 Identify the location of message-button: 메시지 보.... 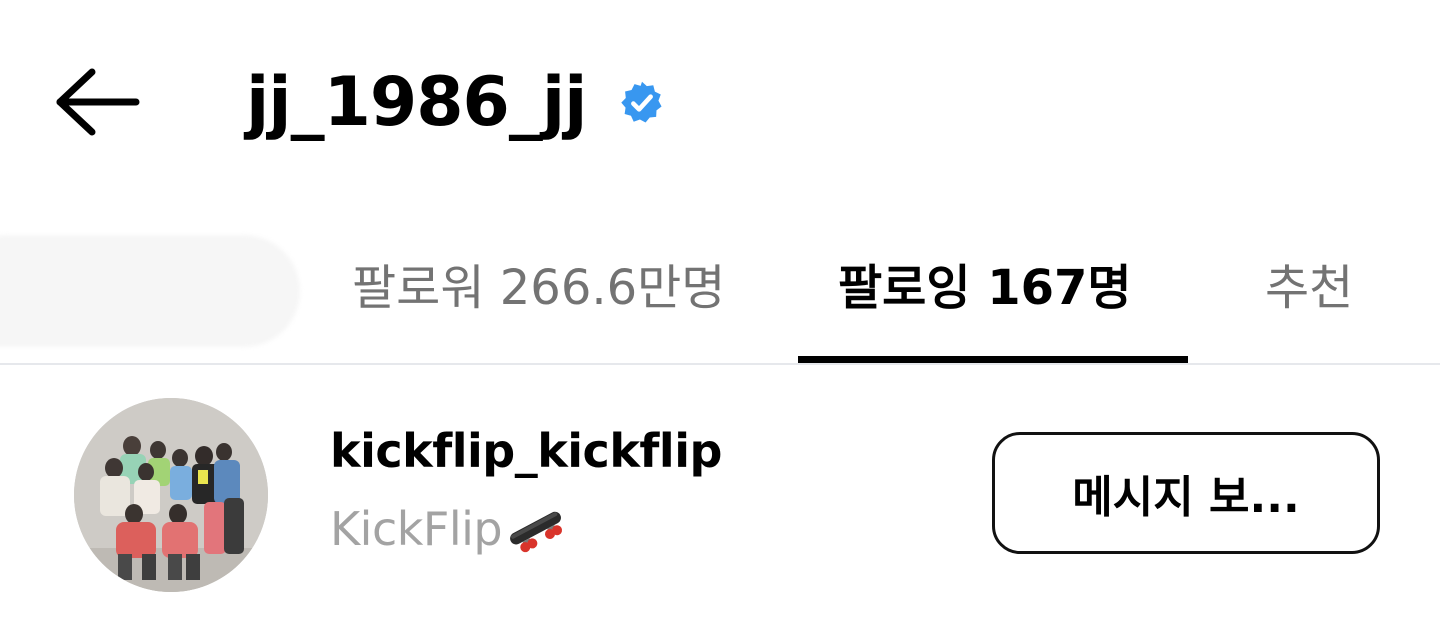
(1186, 493).